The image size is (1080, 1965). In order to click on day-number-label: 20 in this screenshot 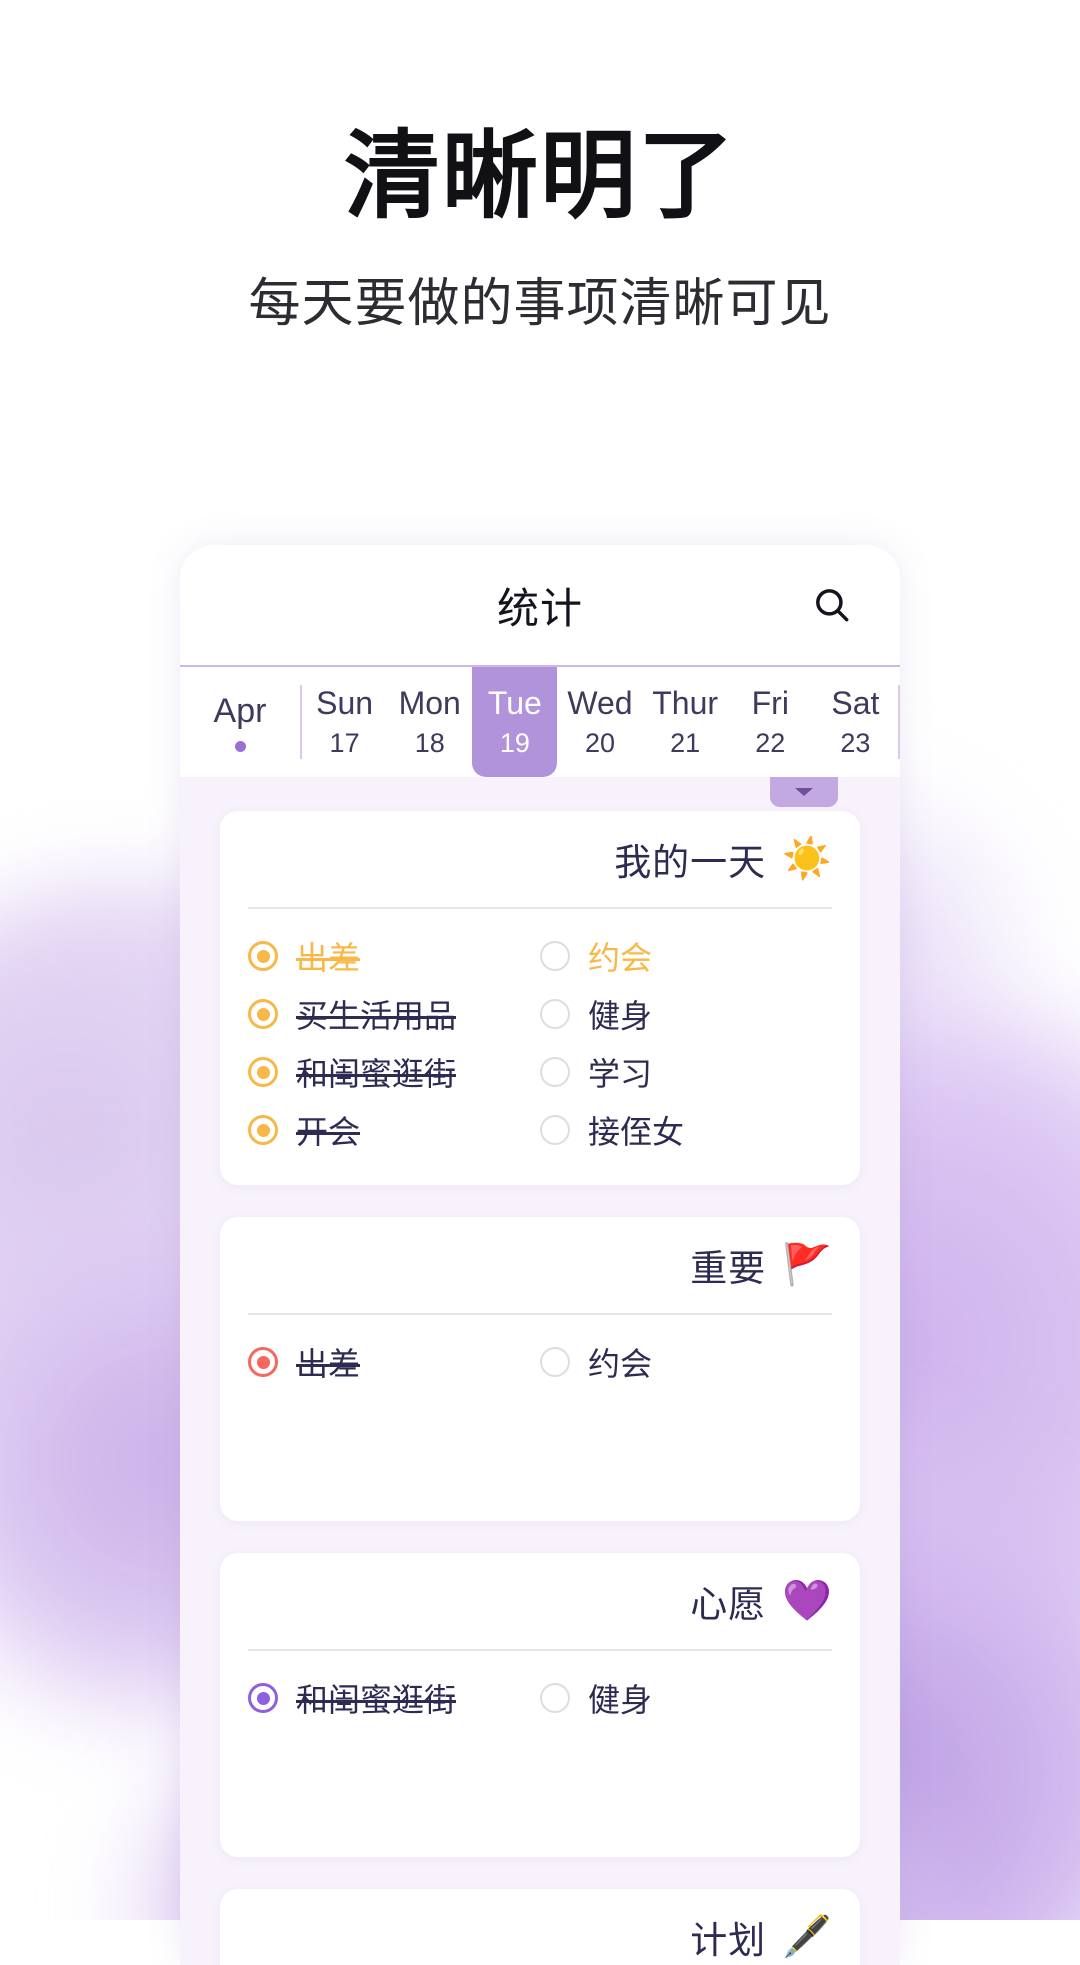, I will do `click(600, 743)`.